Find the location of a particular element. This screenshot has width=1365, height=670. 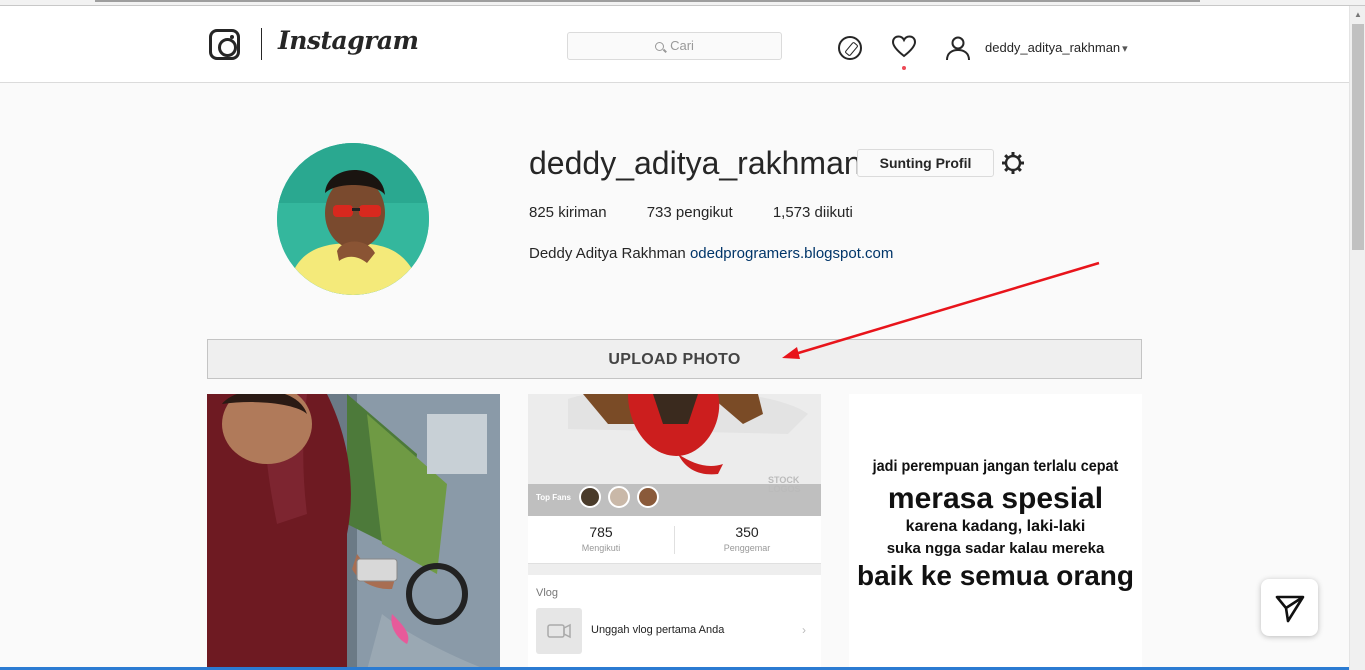

post2-vlog-cta: Unggah vlog pertama Anda is located at coordinates (658, 630).